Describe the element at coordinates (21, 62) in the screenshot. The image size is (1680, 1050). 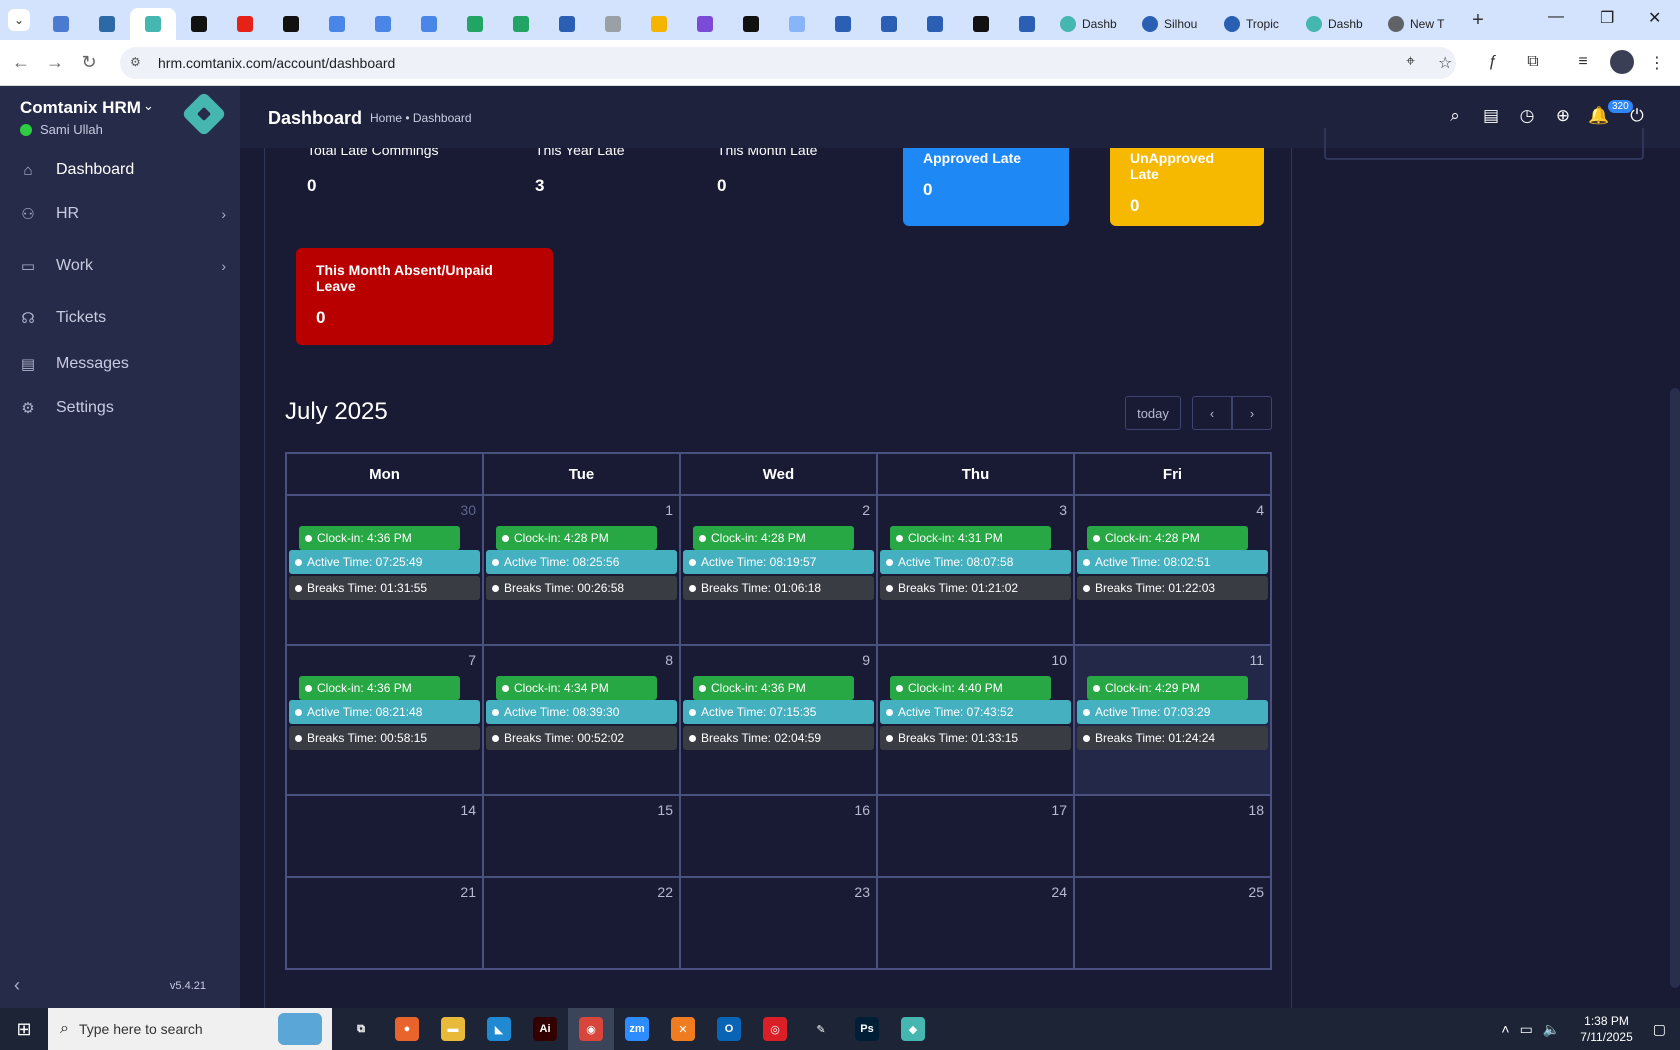
I see `back-icon: ←` at that location.